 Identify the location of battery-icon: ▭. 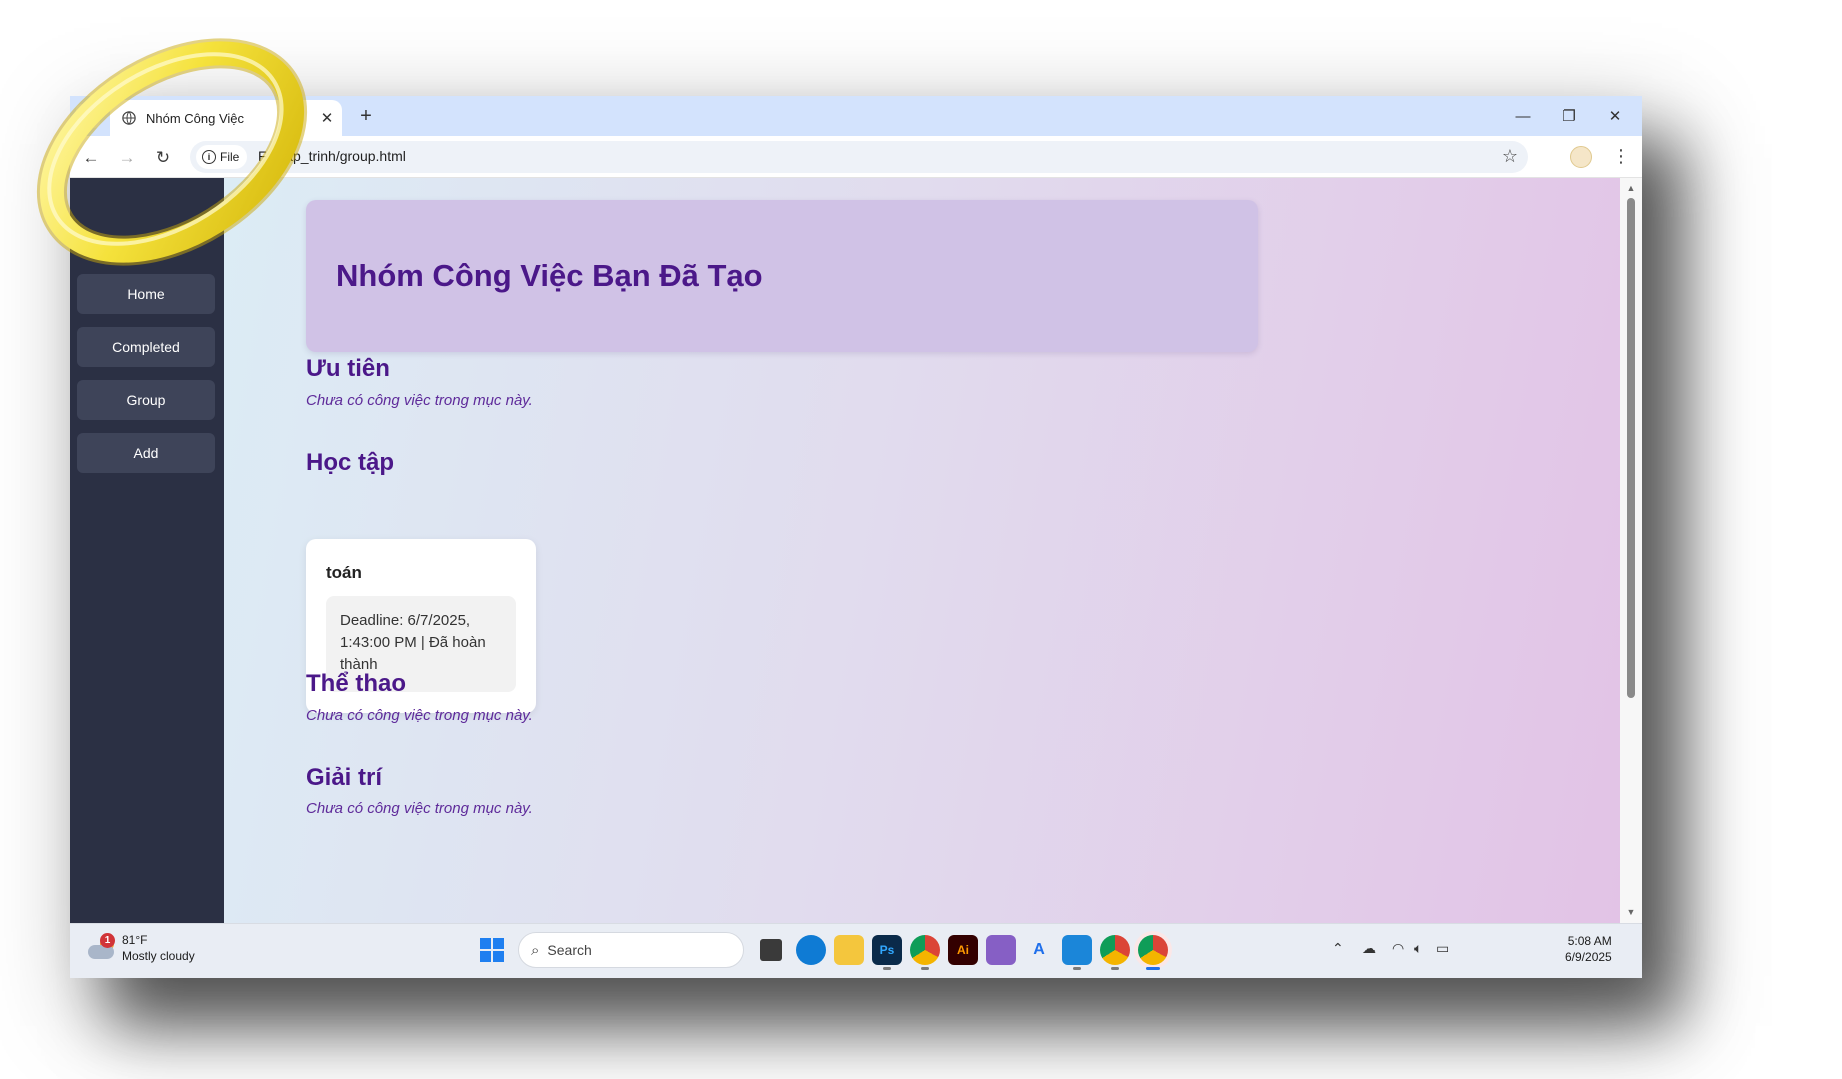
(1442, 948).